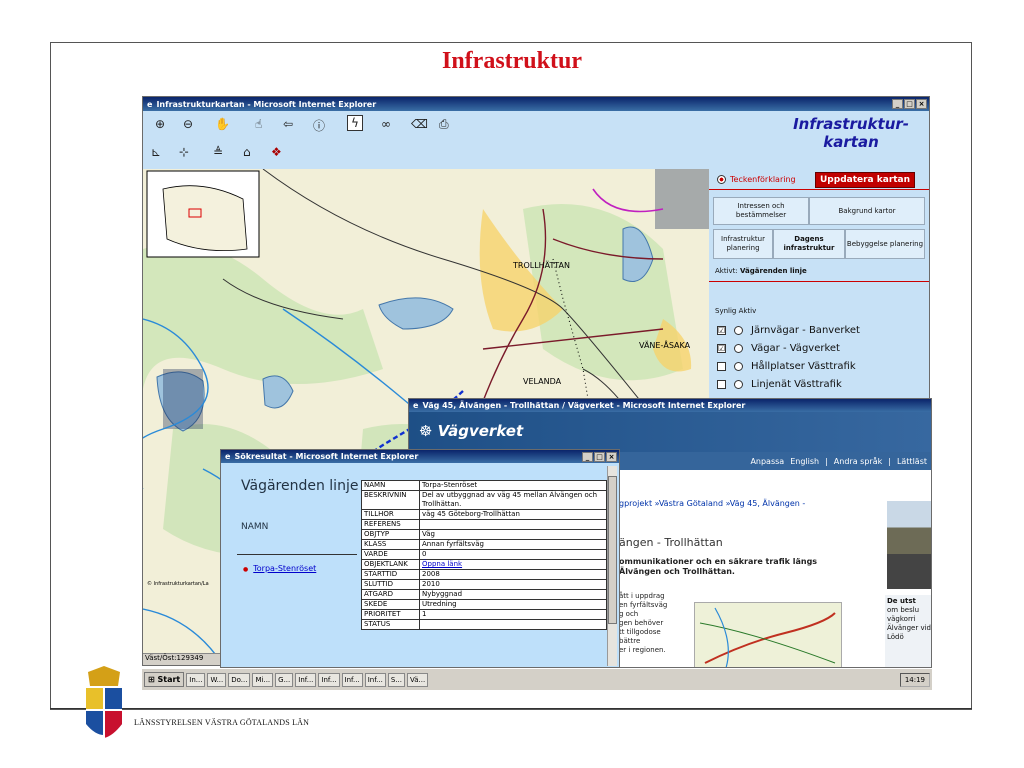 The height and width of the screenshot is (768, 1024). I want to click on zoom-out-icon: ⊖, so click(188, 124).